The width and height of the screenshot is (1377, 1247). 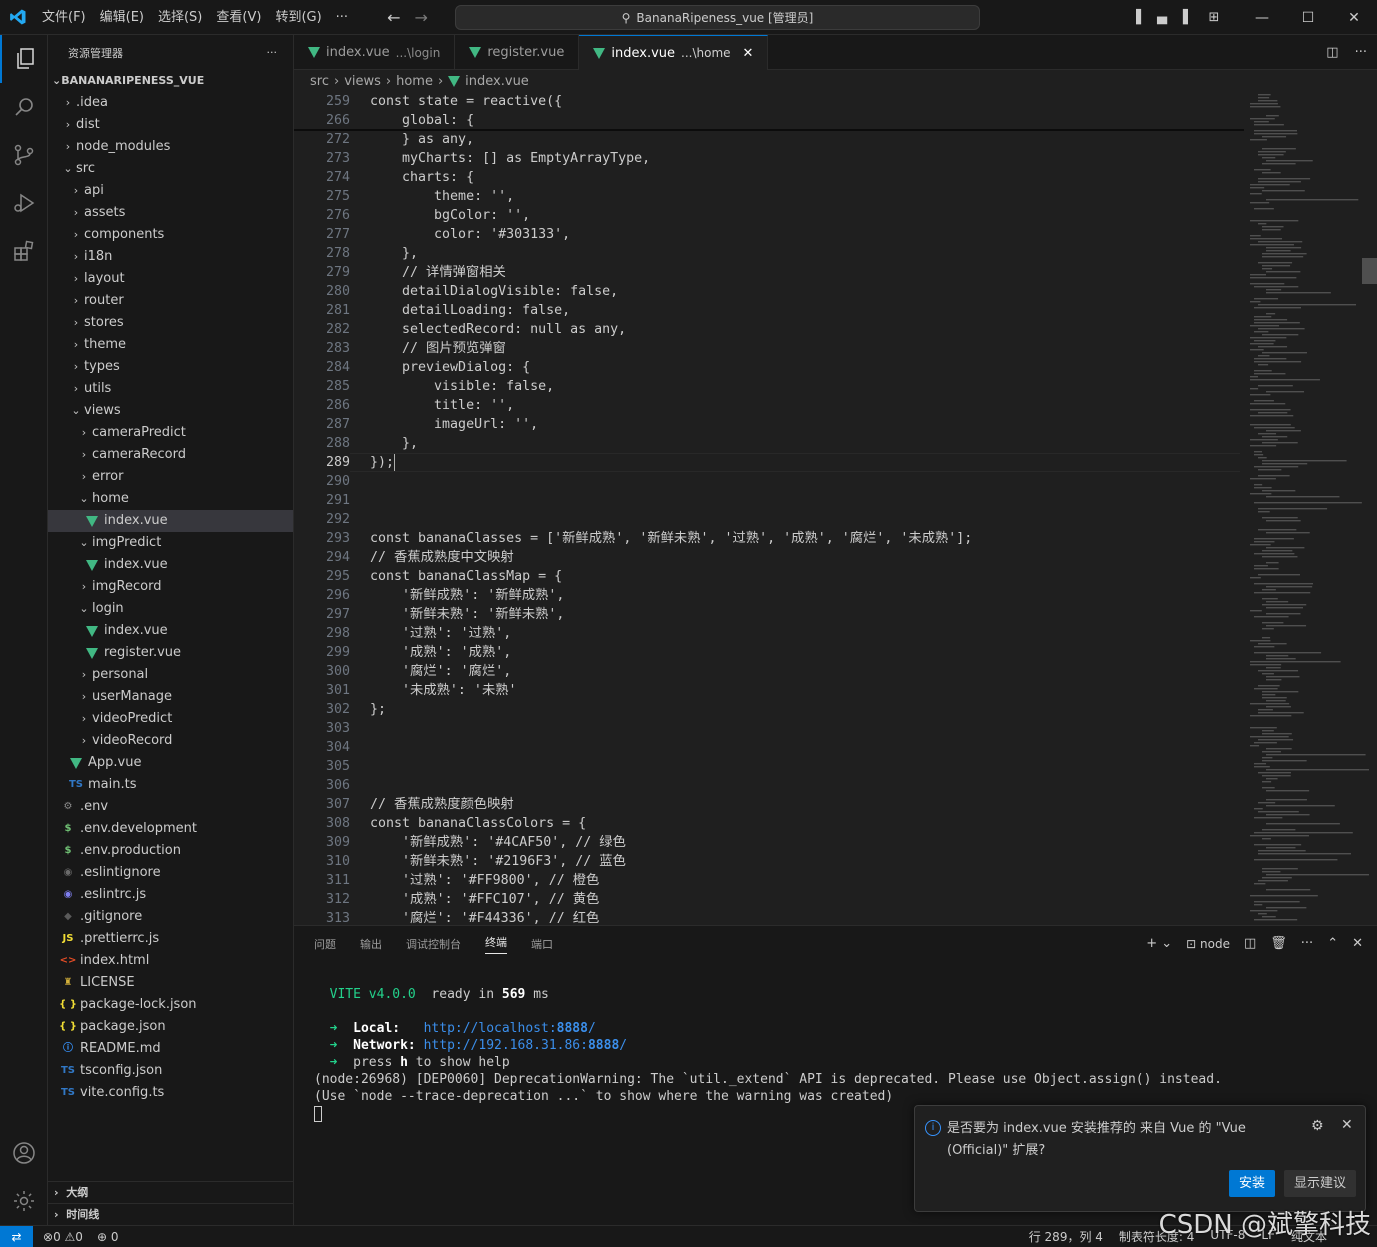 What do you see at coordinates (272, 52) in the screenshot?
I see `explorer-more-actions-icon: ···` at bounding box center [272, 52].